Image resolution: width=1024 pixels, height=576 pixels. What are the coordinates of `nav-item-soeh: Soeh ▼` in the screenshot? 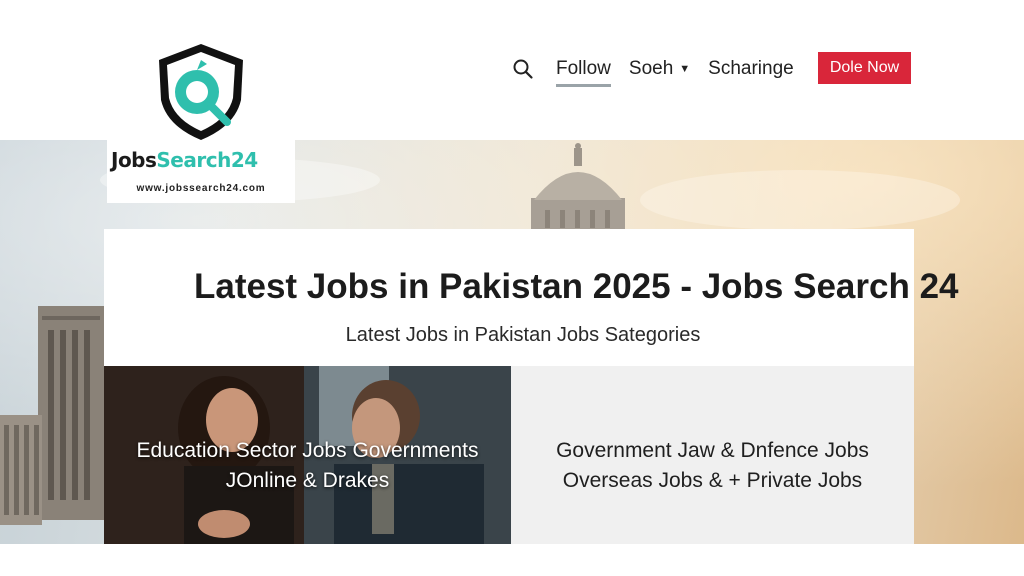 It's located at (659, 69).